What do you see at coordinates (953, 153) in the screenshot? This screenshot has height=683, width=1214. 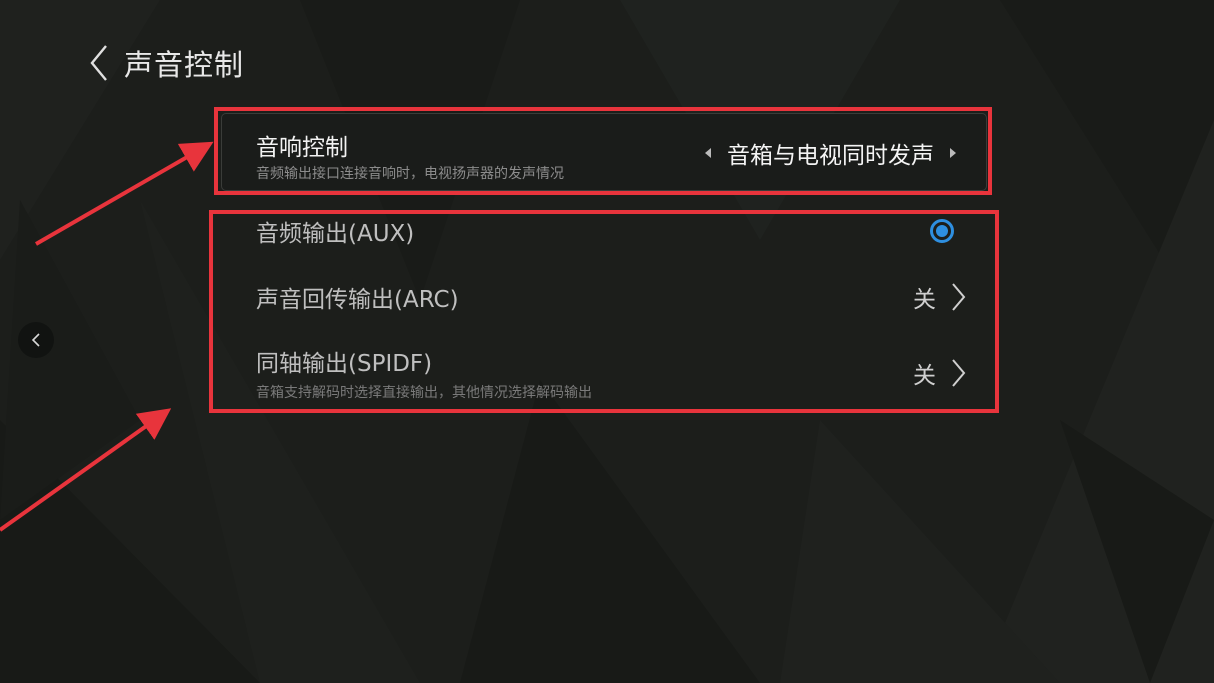 I see `triangle-right-icon` at bounding box center [953, 153].